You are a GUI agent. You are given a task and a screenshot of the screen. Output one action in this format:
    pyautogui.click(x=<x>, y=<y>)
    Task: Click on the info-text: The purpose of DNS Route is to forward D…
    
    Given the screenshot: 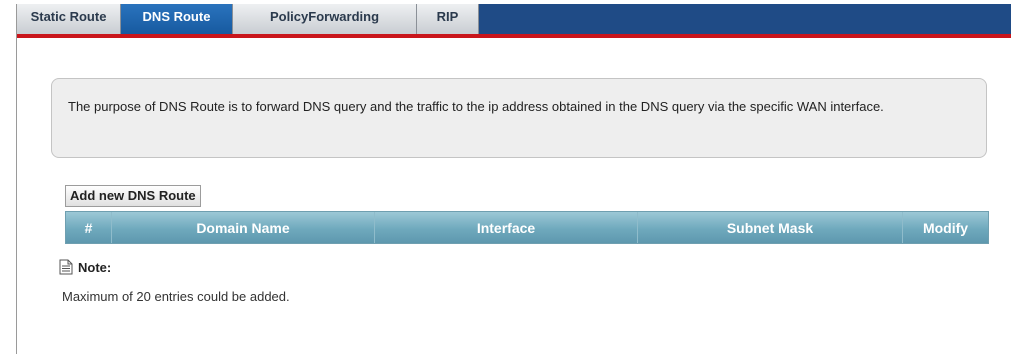 What is the action you would take?
    pyautogui.click(x=476, y=106)
    